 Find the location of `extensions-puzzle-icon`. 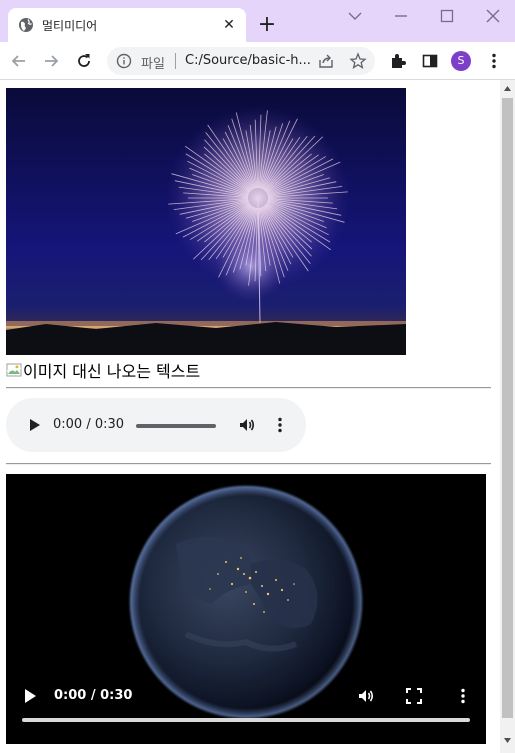

extensions-puzzle-icon is located at coordinates (398, 61).